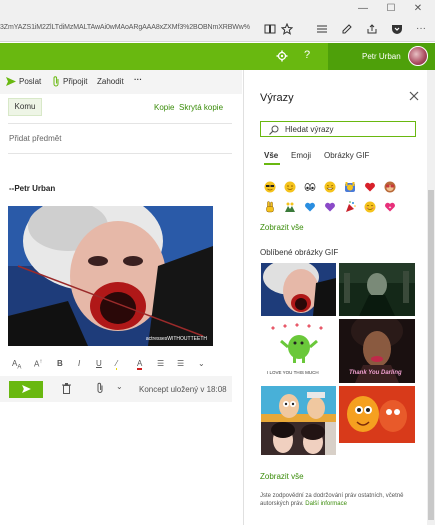 The height and width of the screenshot is (525, 435). I want to click on tab-gif: Obrázky GIF, so click(346, 155).